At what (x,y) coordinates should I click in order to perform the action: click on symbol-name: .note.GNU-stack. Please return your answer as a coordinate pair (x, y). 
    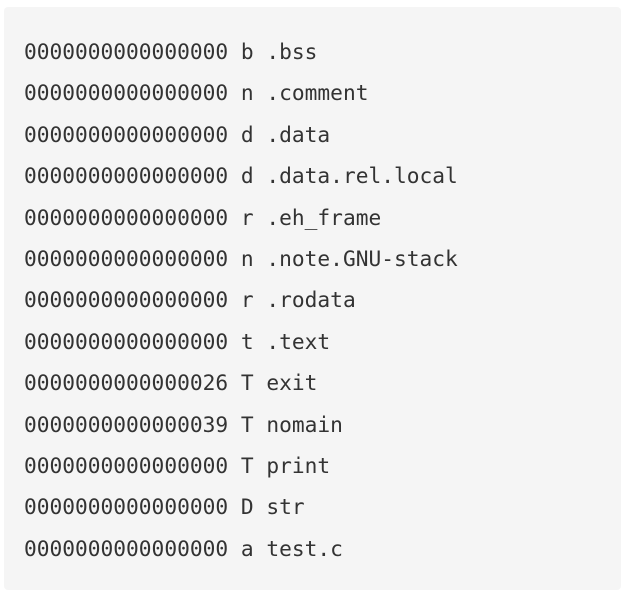
    Looking at the image, I should click on (362, 258).